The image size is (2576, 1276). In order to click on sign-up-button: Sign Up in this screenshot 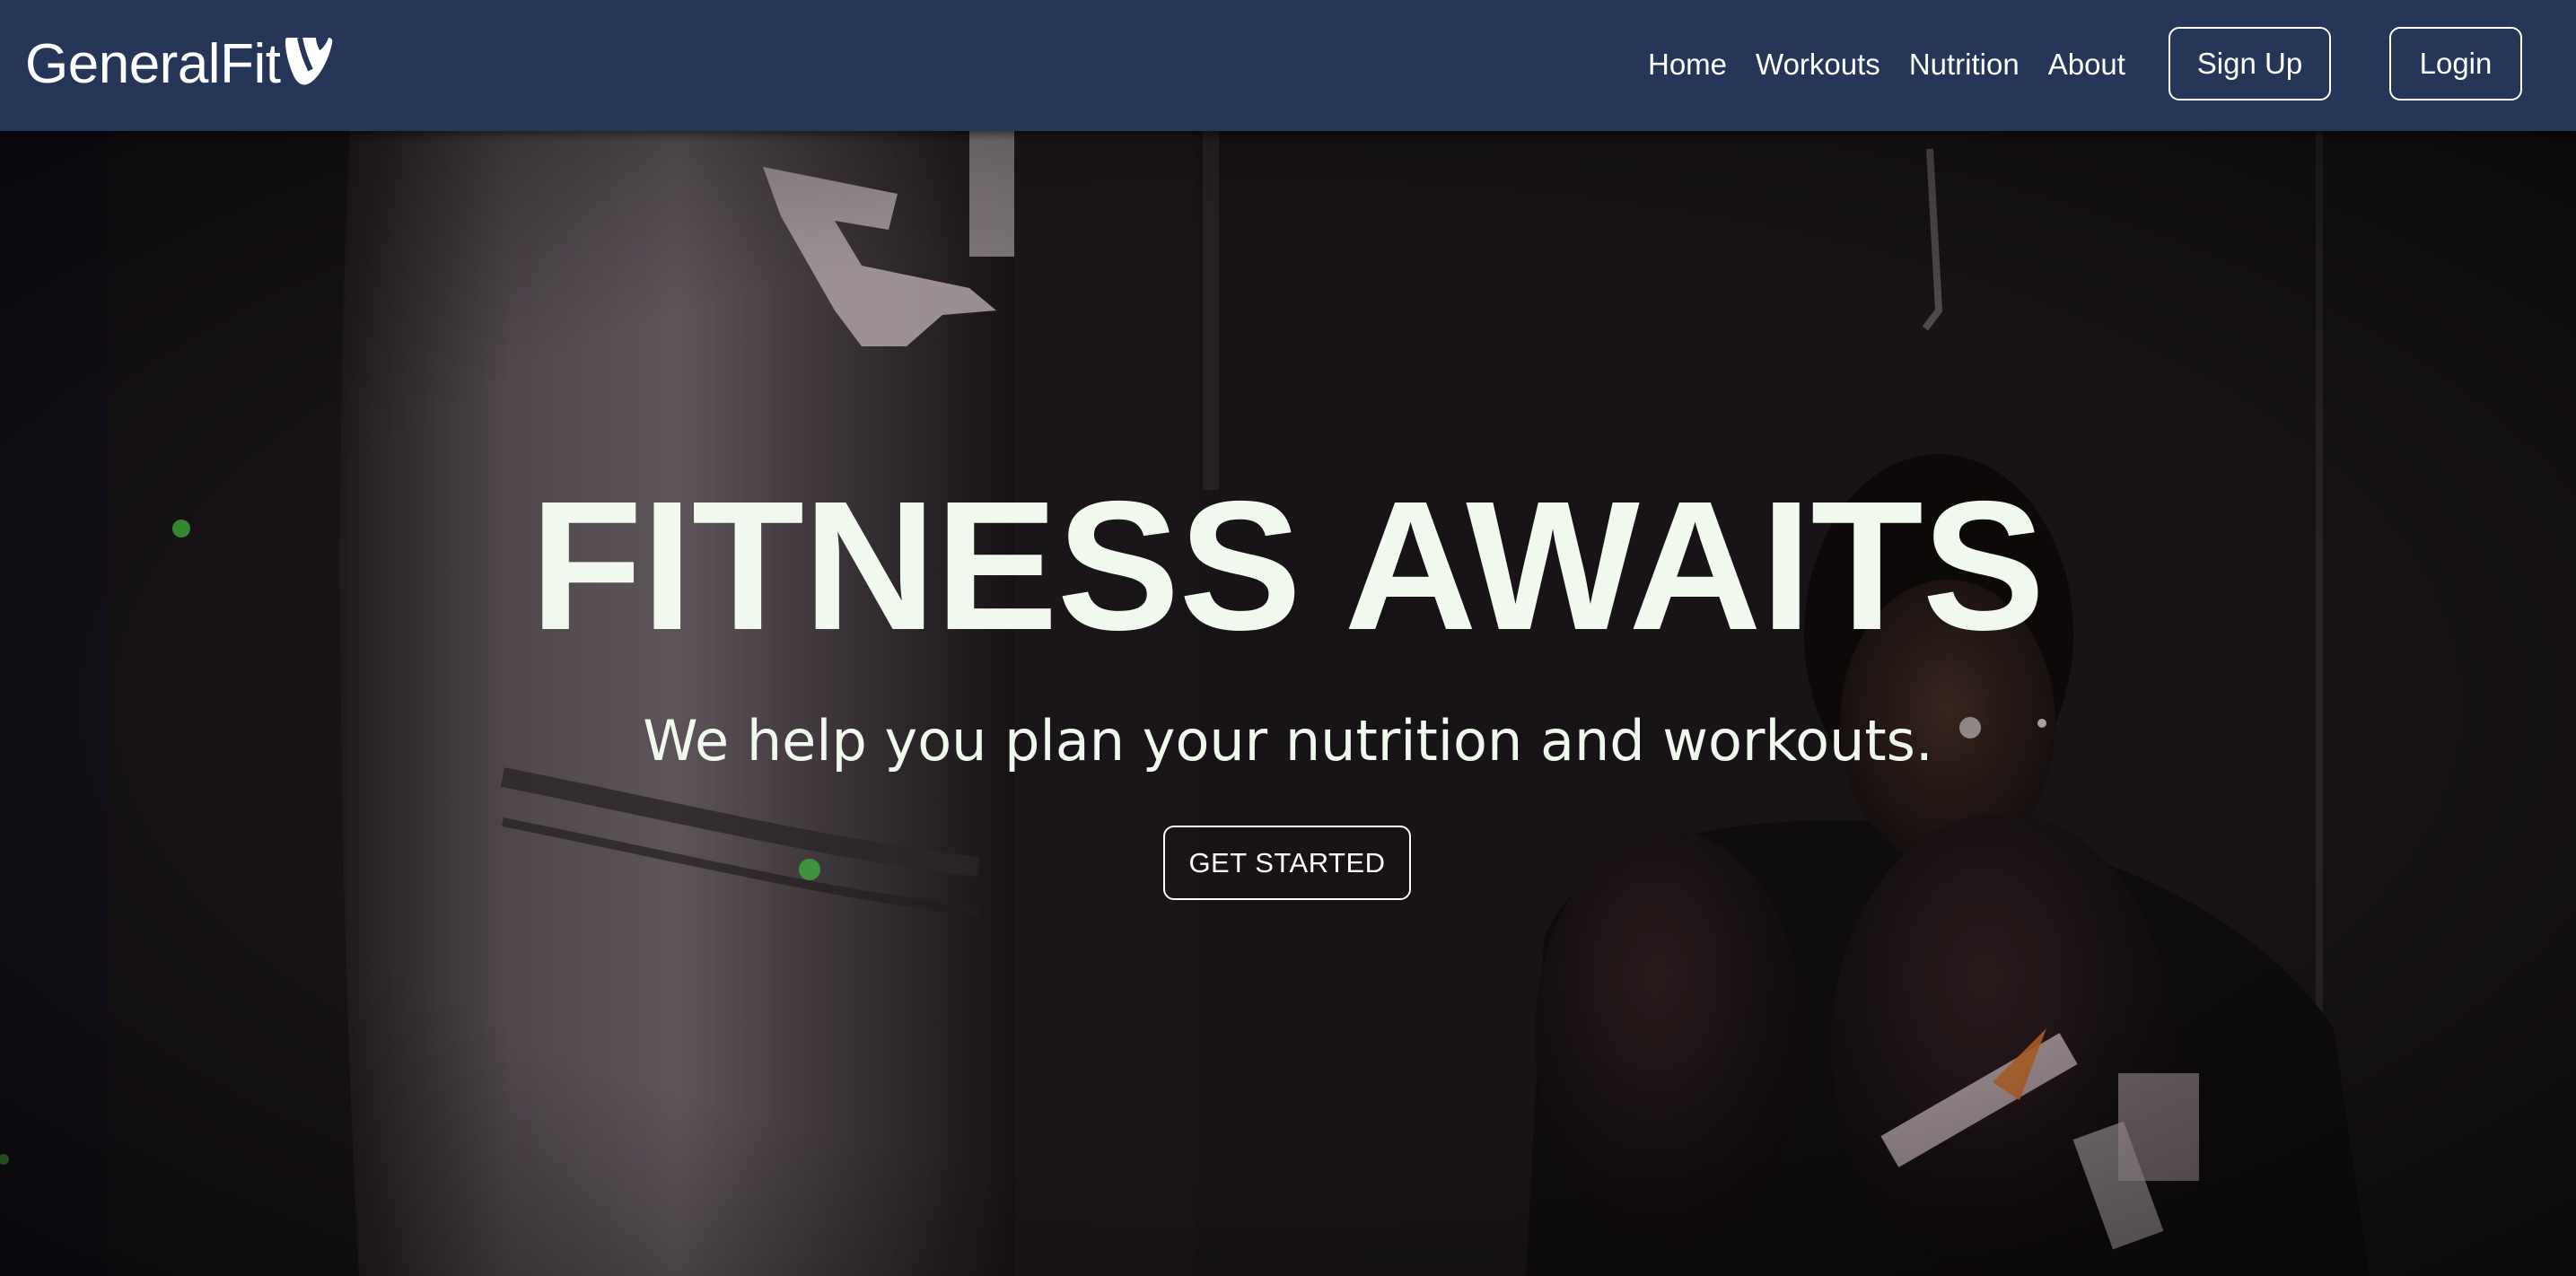, I will do `click(2250, 64)`.